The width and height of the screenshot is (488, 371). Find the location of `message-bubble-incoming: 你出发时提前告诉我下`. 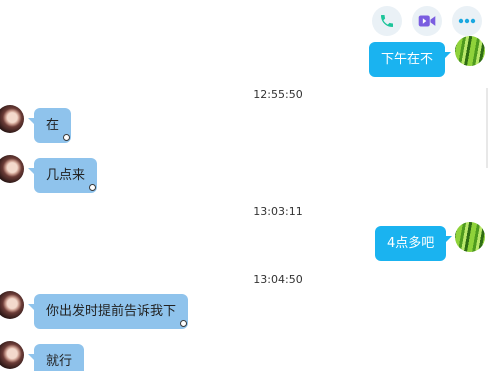

message-bubble-incoming: 你出发时提前告诉我下 is located at coordinates (108, 311).